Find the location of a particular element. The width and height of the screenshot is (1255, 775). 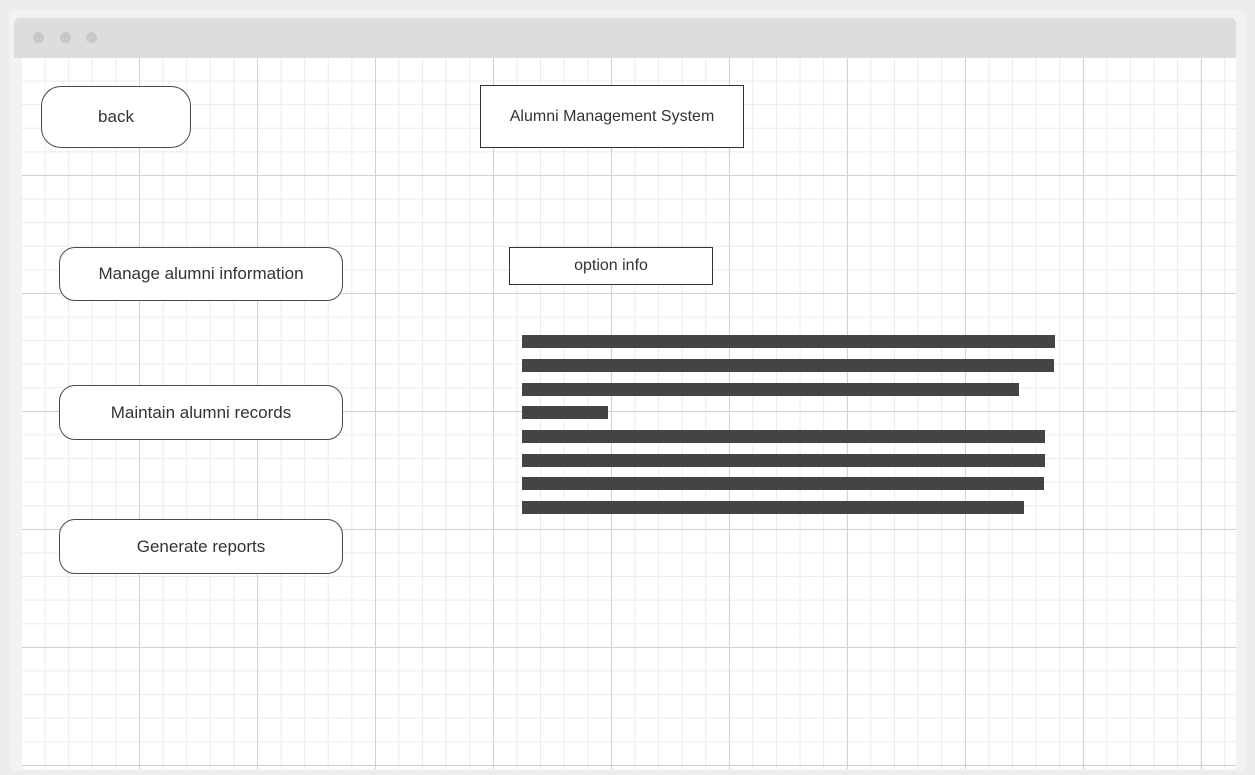

back-button-label: back is located at coordinates (116, 116).